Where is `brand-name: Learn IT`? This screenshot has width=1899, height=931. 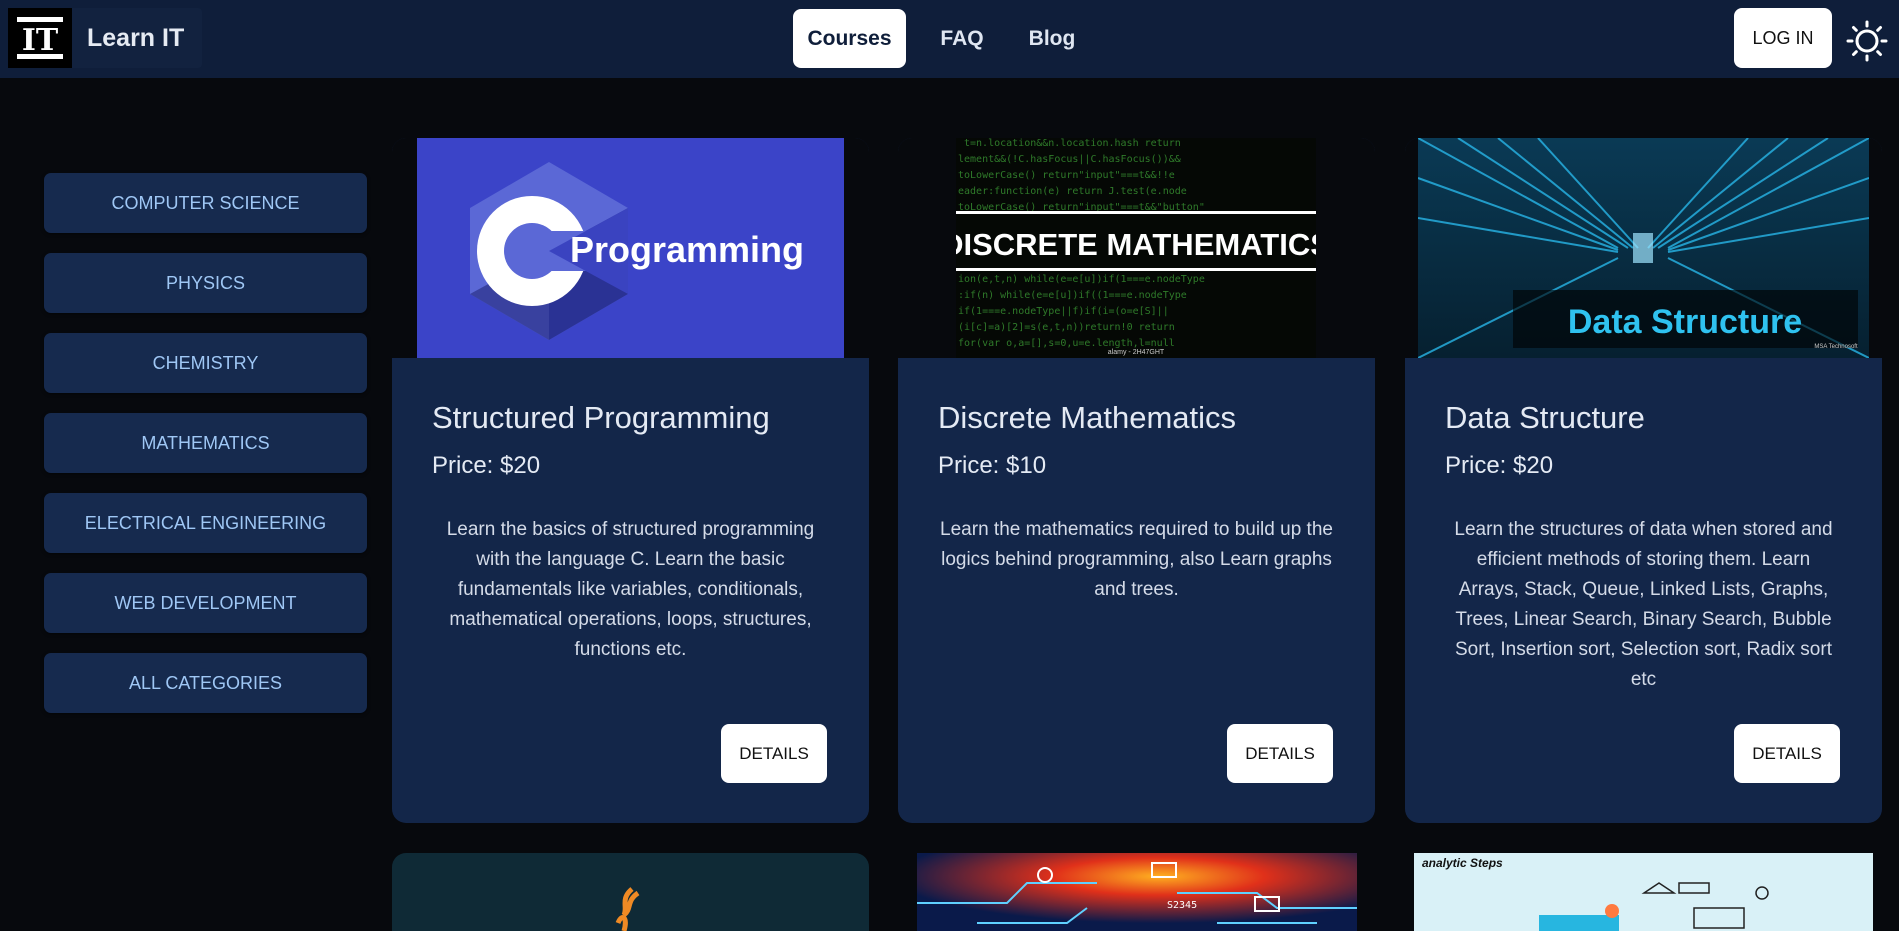 brand-name: Learn IT is located at coordinates (136, 37).